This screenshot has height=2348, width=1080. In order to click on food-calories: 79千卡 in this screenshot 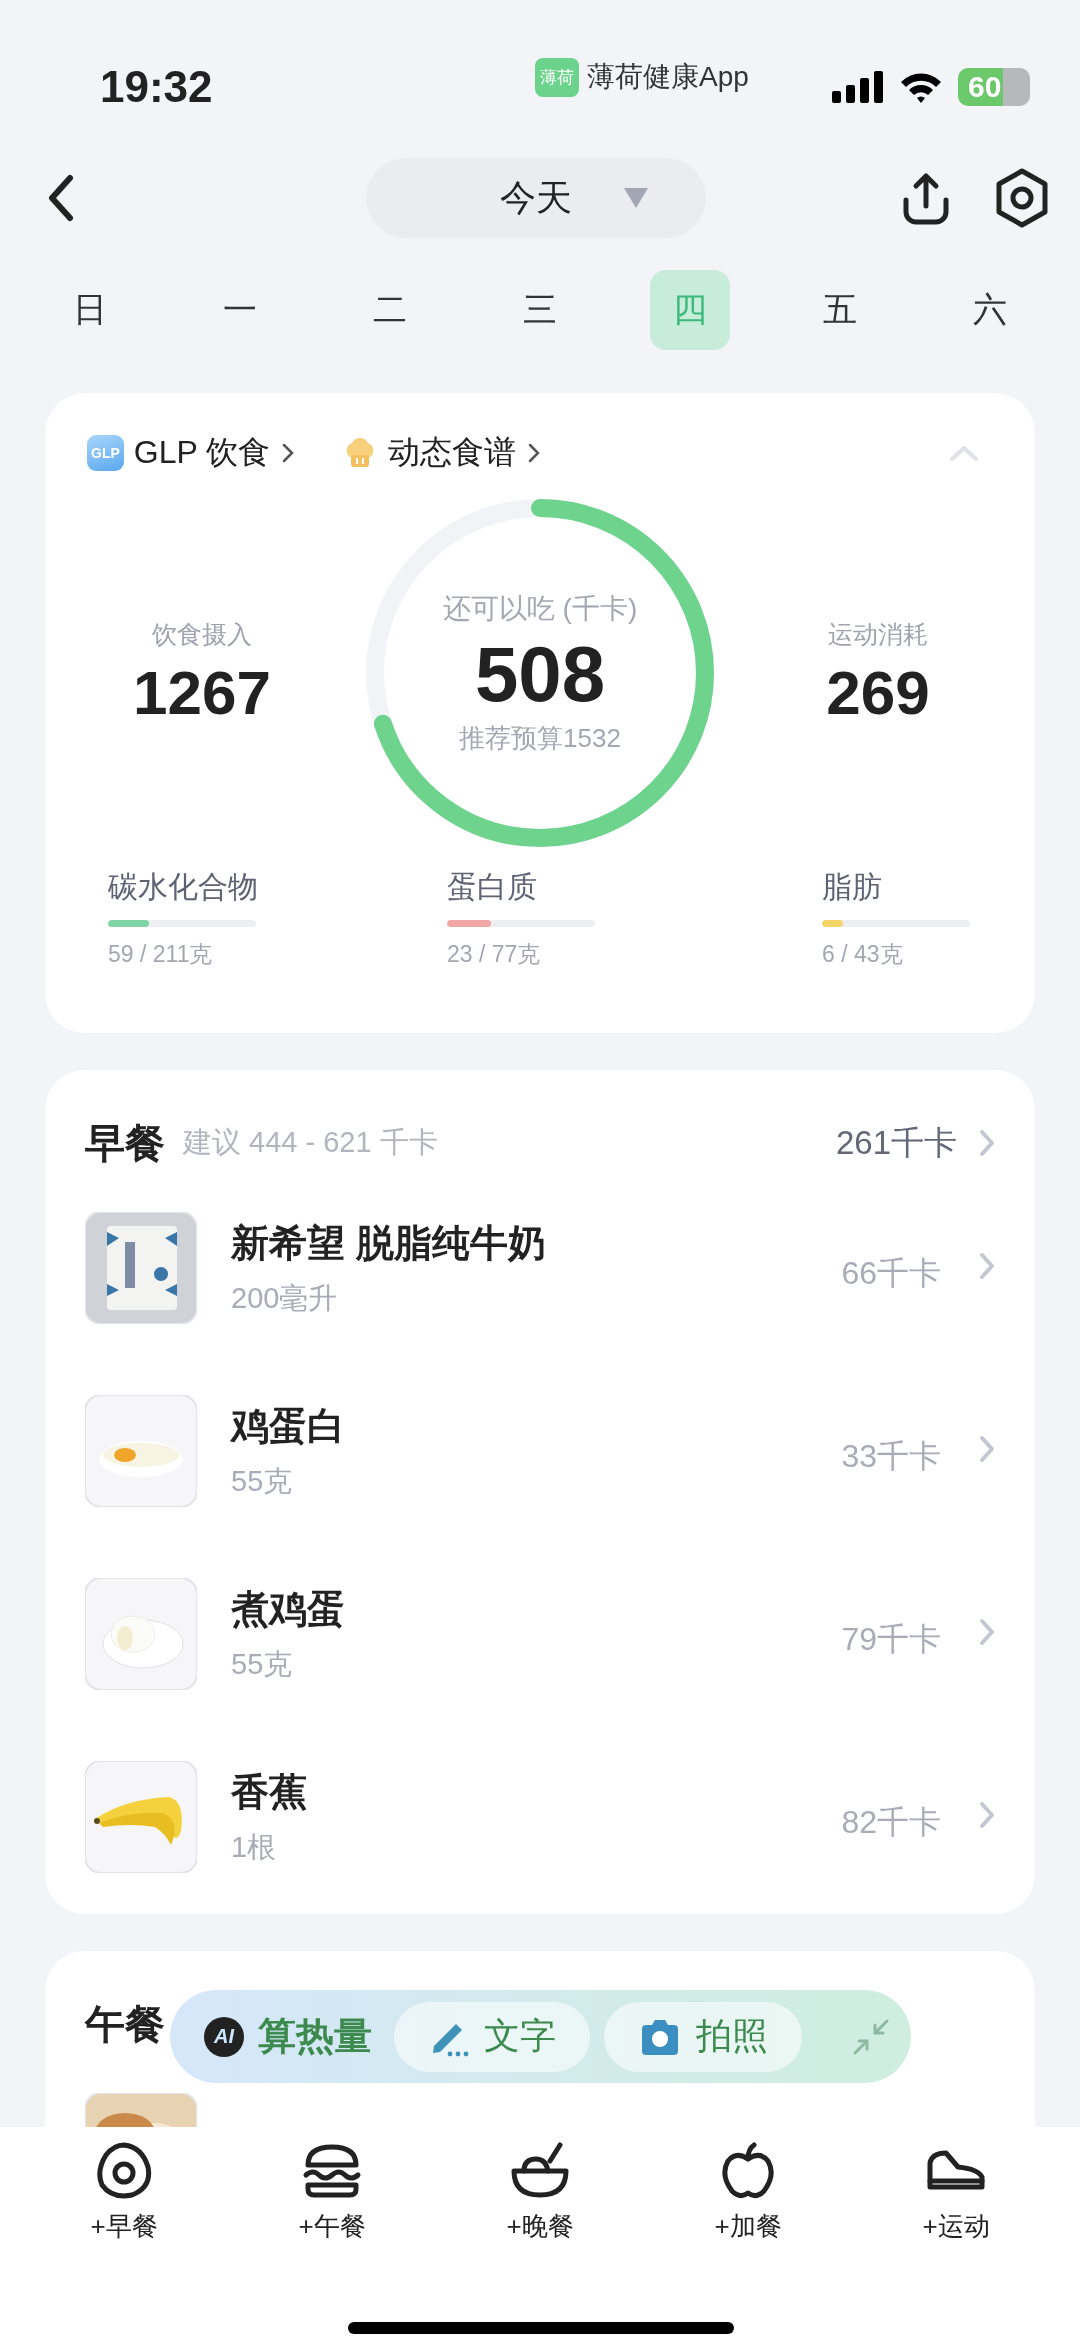, I will do `click(891, 1639)`.